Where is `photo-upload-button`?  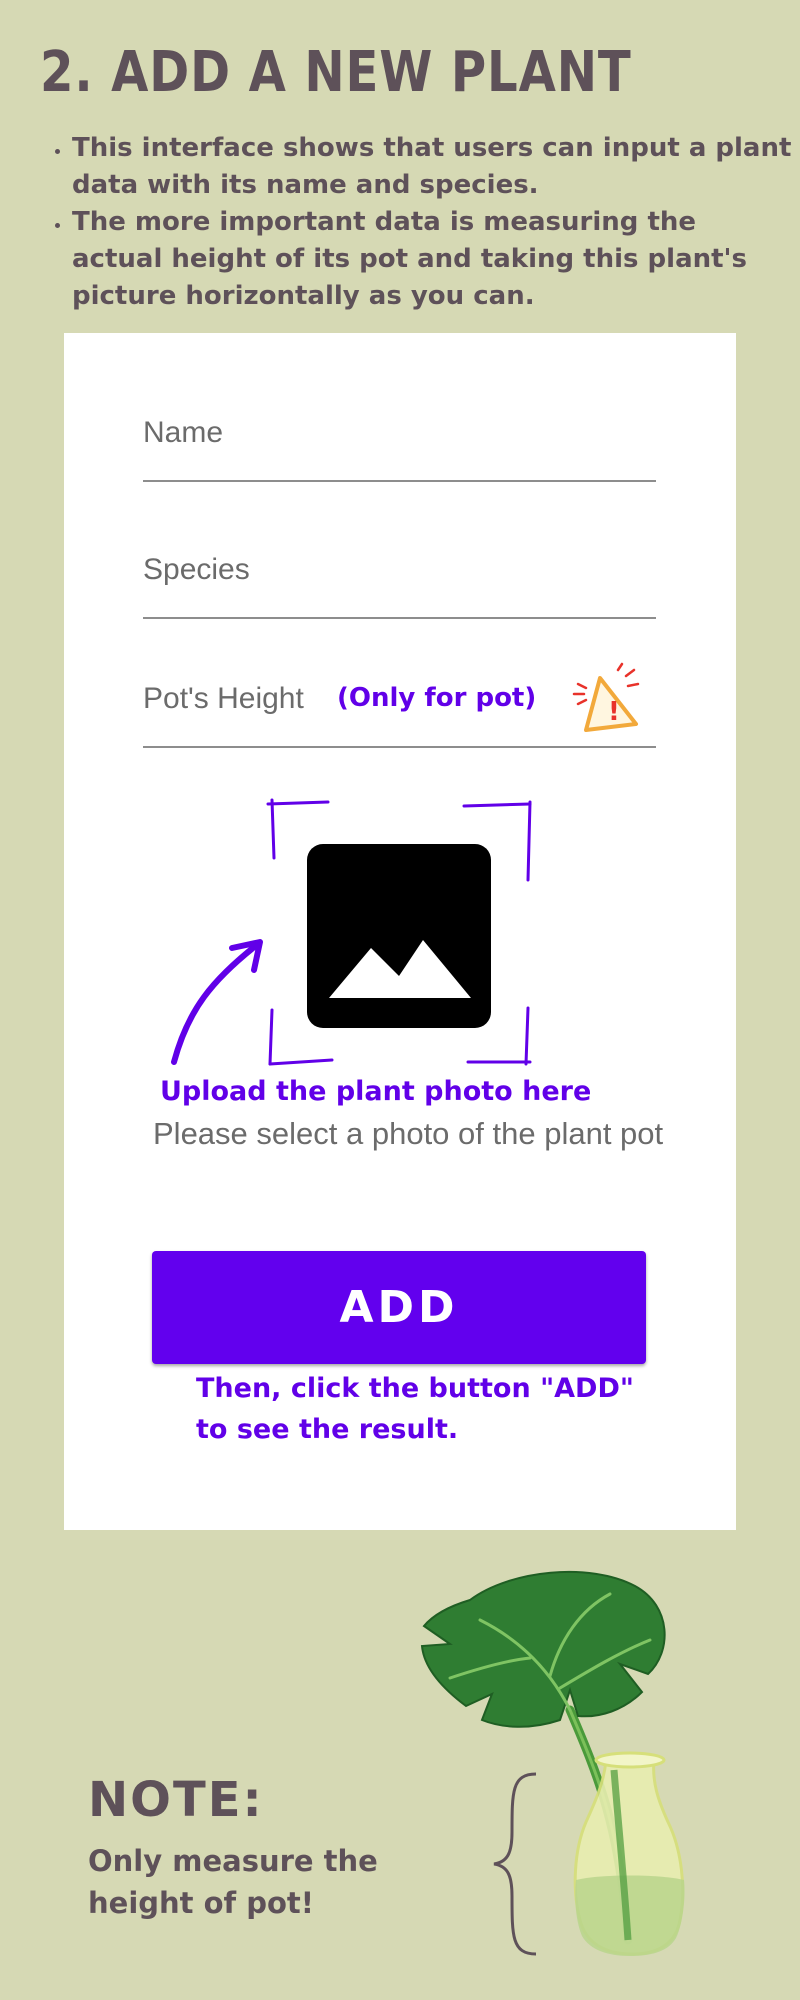 photo-upload-button is located at coordinates (399, 936).